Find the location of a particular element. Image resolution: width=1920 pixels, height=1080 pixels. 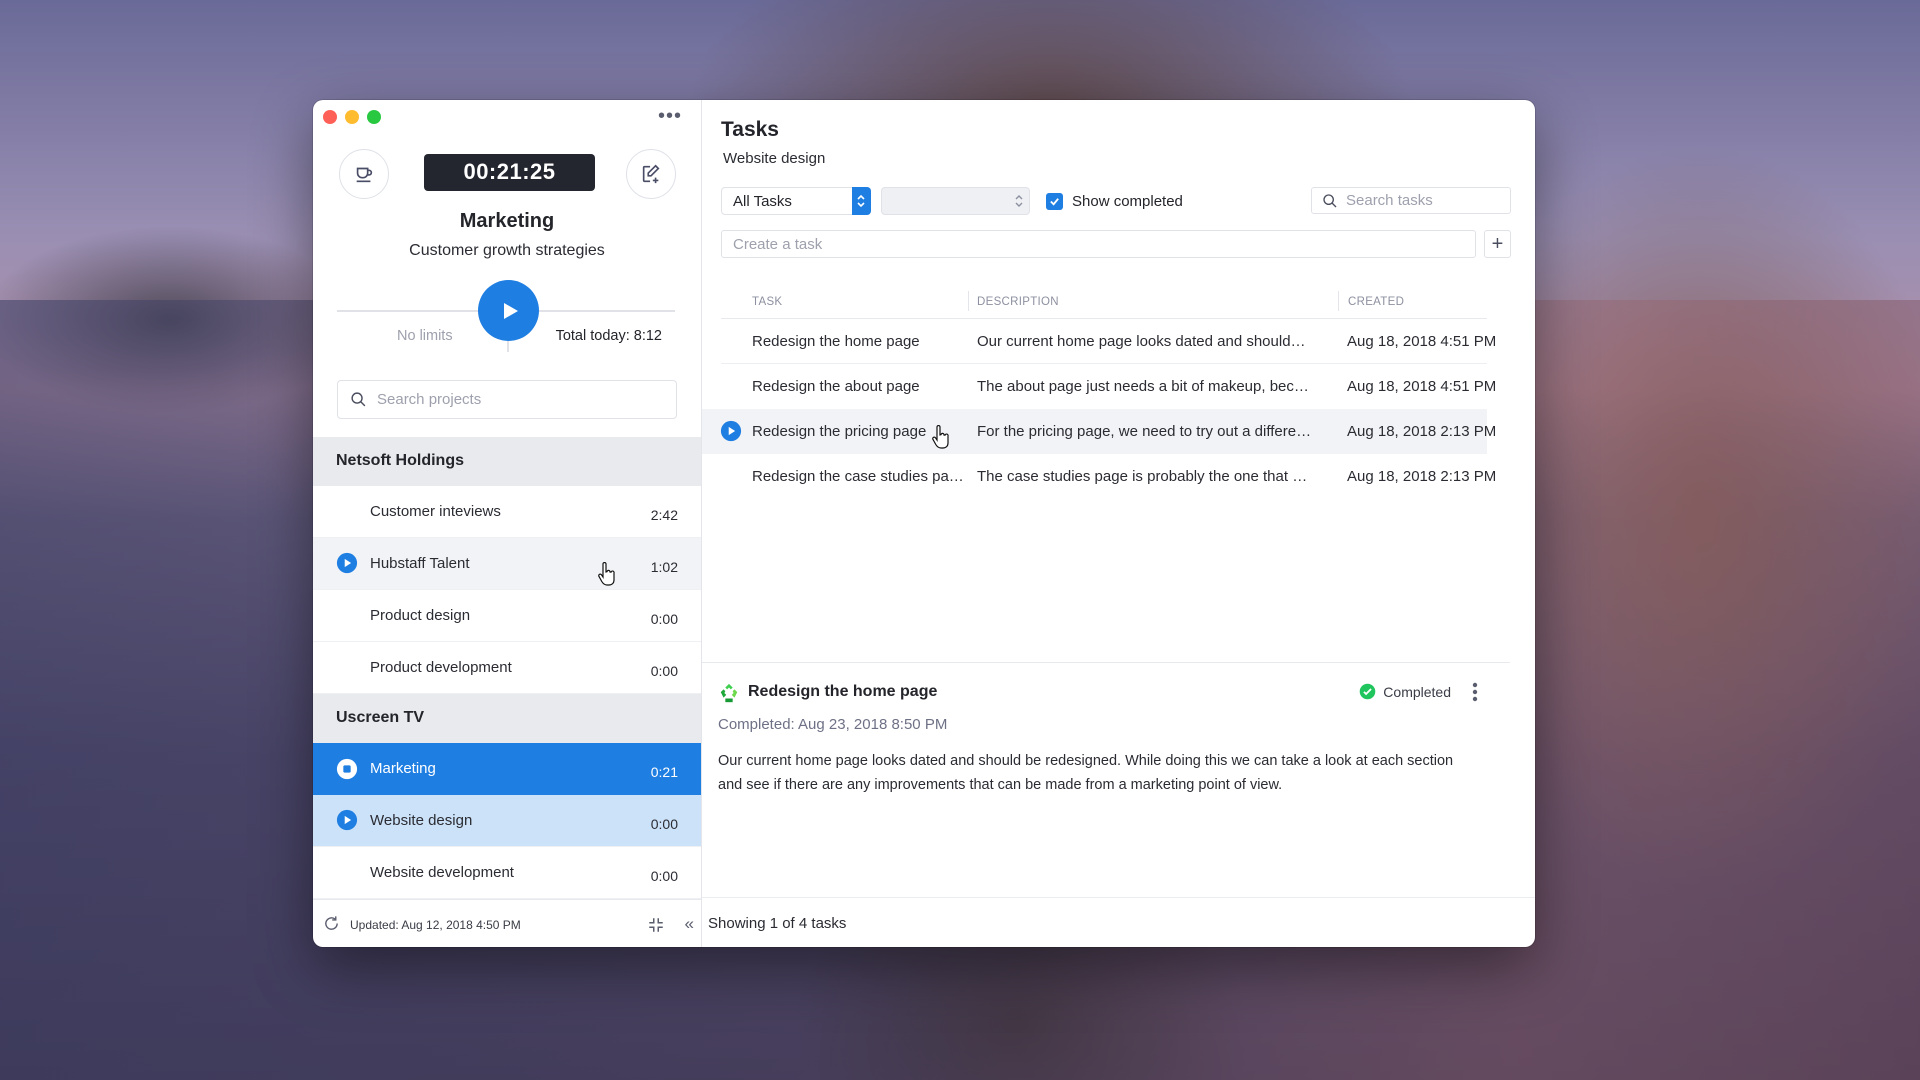

edit-add-icon is located at coordinates (651, 173).